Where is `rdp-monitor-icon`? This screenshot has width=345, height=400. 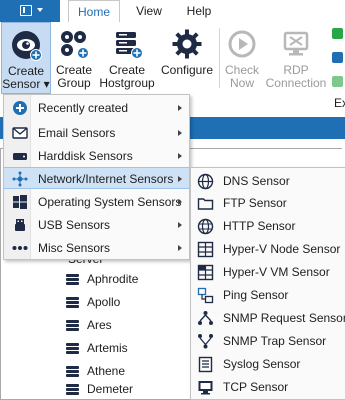
rdp-monitor-icon is located at coordinates (296, 43).